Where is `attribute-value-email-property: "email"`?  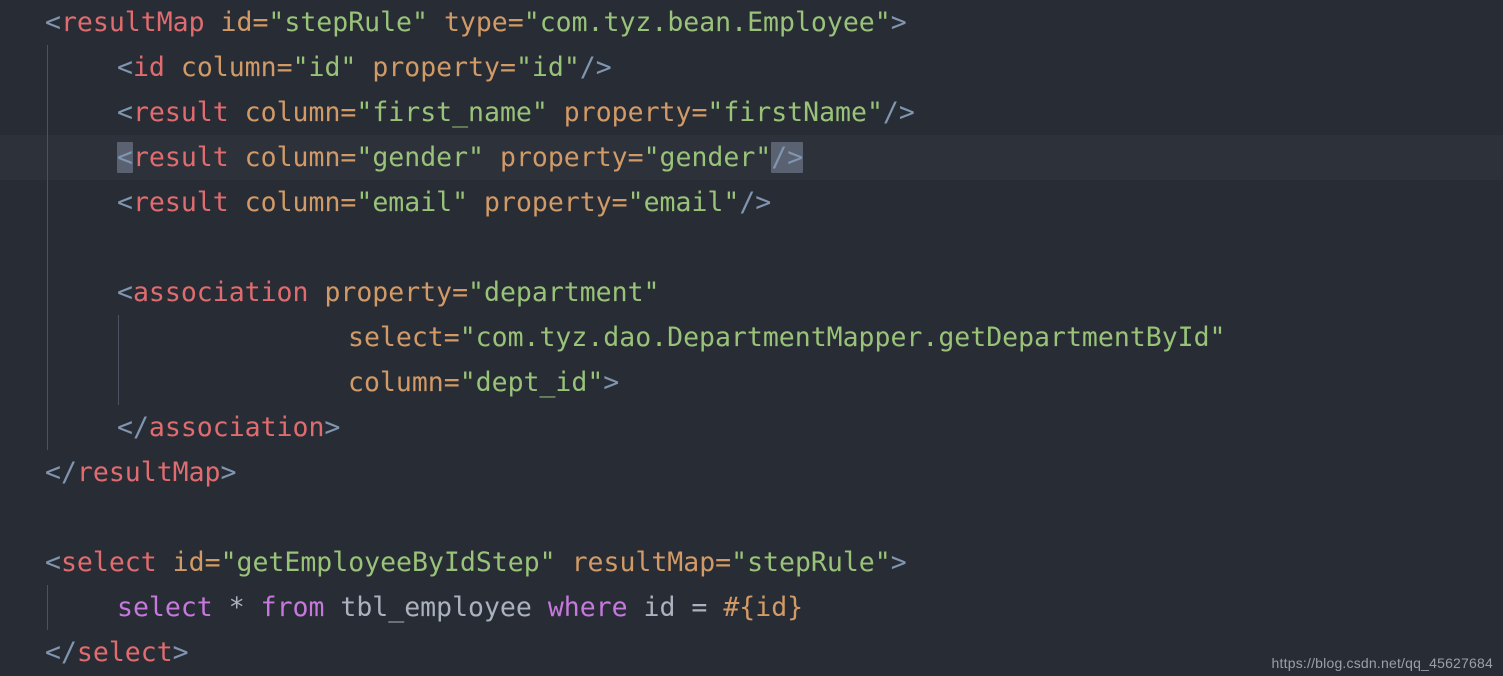 attribute-value-email-property: "email" is located at coordinates (683, 202).